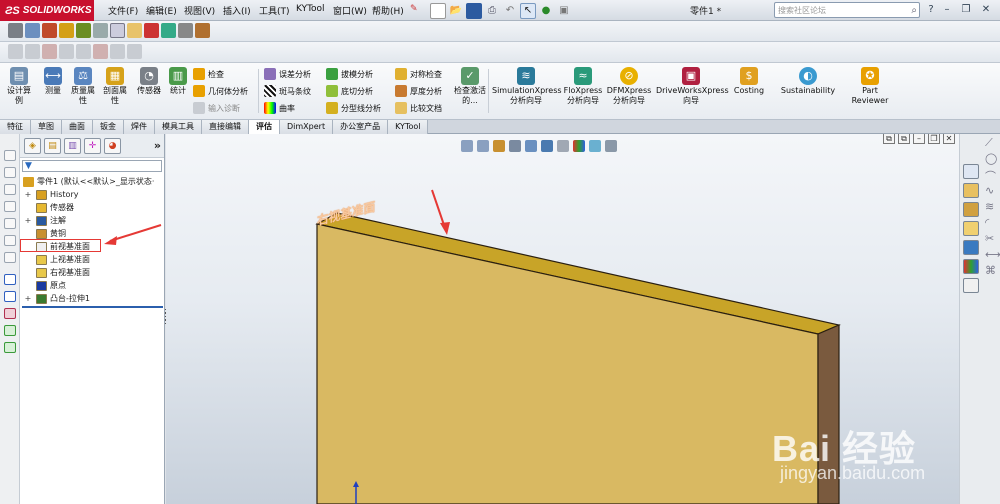 The image size is (1000, 504). I want to click on custom-properties-icon, so click(971, 285).